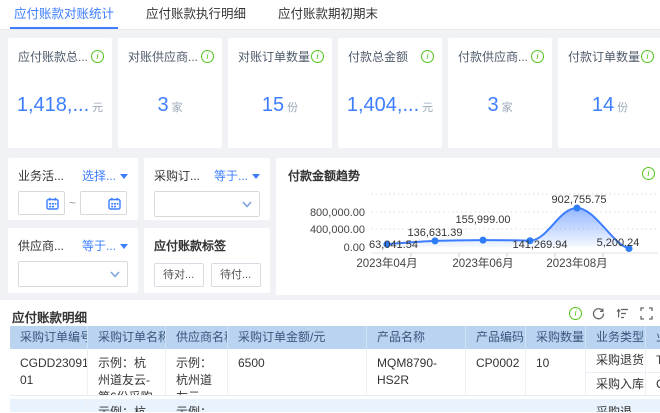 The width and height of the screenshot is (660, 413). What do you see at coordinates (207, 204) in the screenshot?
I see `purchase-order-select` at bounding box center [207, 204].